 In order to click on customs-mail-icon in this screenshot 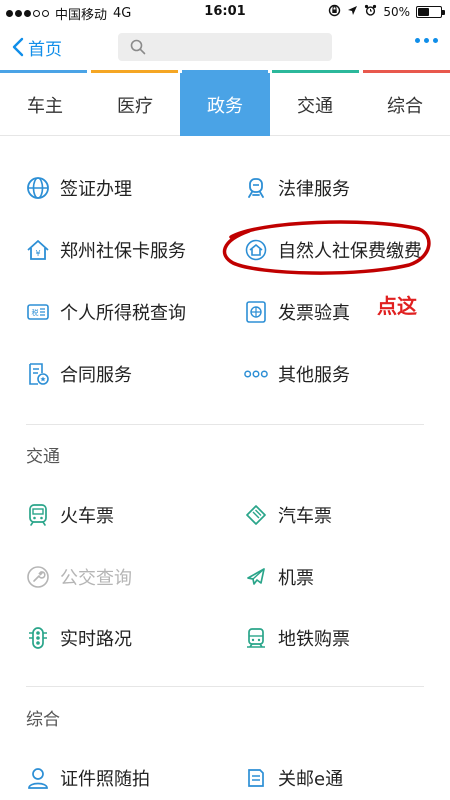, I will do `click(256, 778)`.